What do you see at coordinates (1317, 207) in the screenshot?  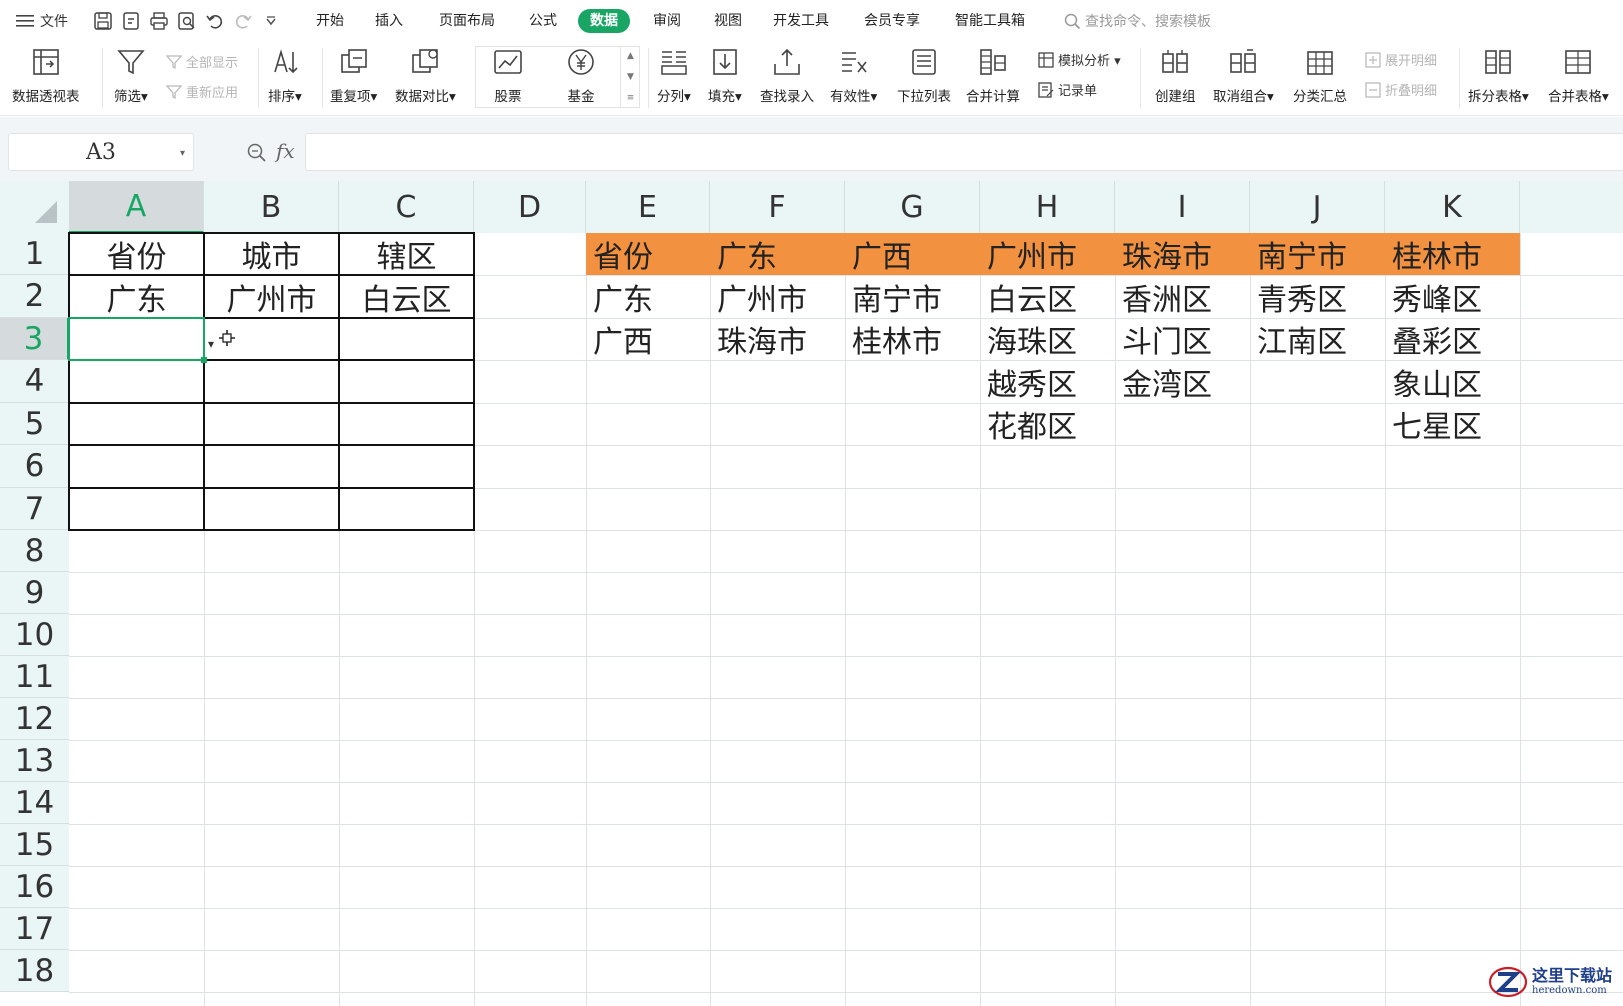 I see `column-header-j: J` at bounding box center [1317, 207].